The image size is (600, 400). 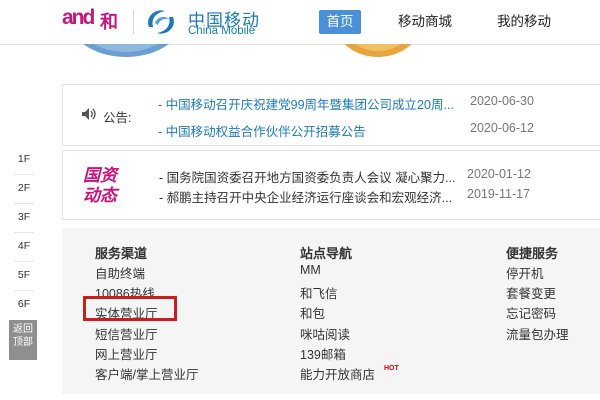 What do you see at coordinates (24, 188) in the screenshot?
I see `floor-nav-item: 2F` at bounding box center [24, 188].